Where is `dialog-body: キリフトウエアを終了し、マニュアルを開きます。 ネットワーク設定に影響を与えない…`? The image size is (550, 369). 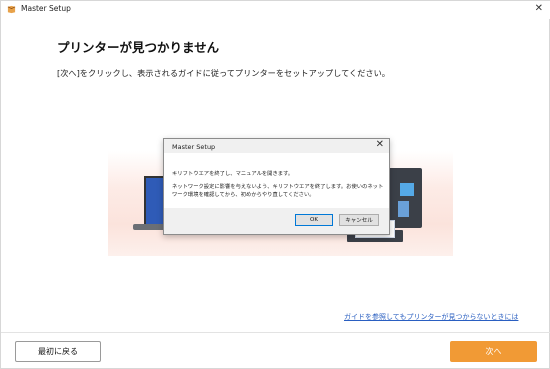 dialog-body: キリフトウエアを終了し、マニュアルを開きます。 ネットワーク設定に影響を与えない… is located at coordinates (276, 180).